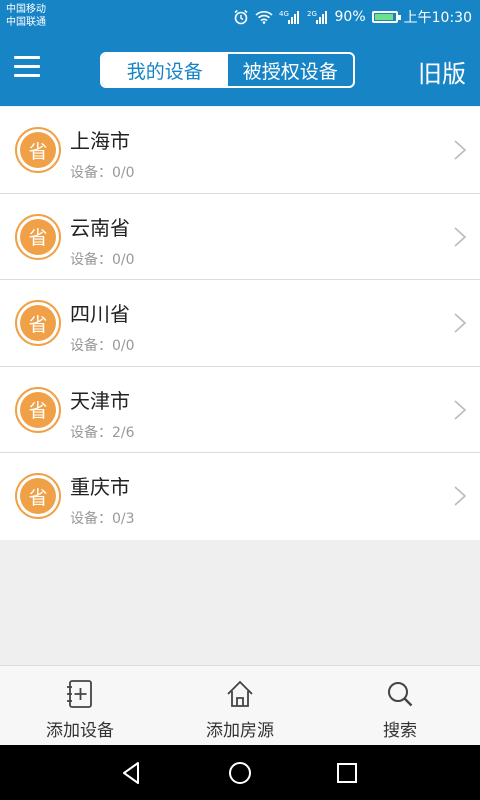  What do you see at coordinates (26, 9) in the screenshot?
I see `carrier-1: 中国移动` at bounding box center [26, 9].